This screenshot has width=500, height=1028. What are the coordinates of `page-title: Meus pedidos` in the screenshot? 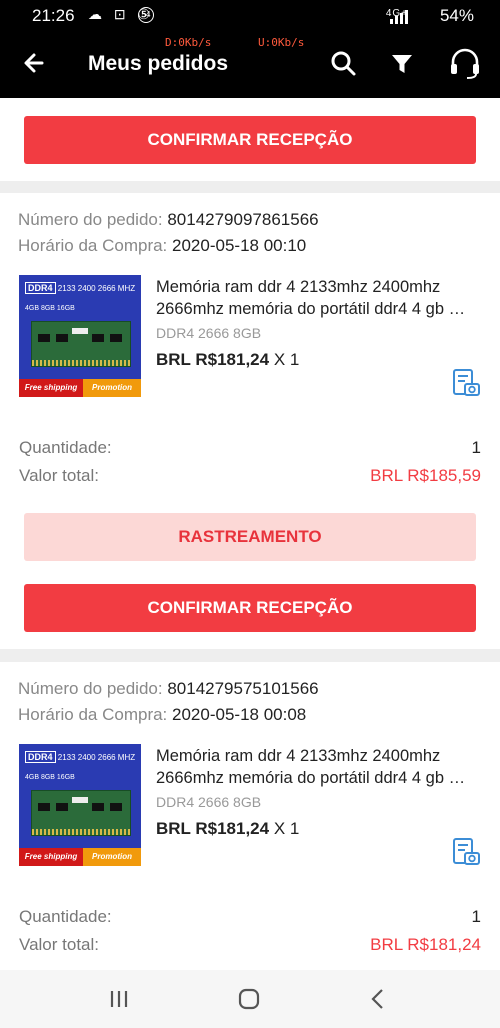 It's located at (158, 63).